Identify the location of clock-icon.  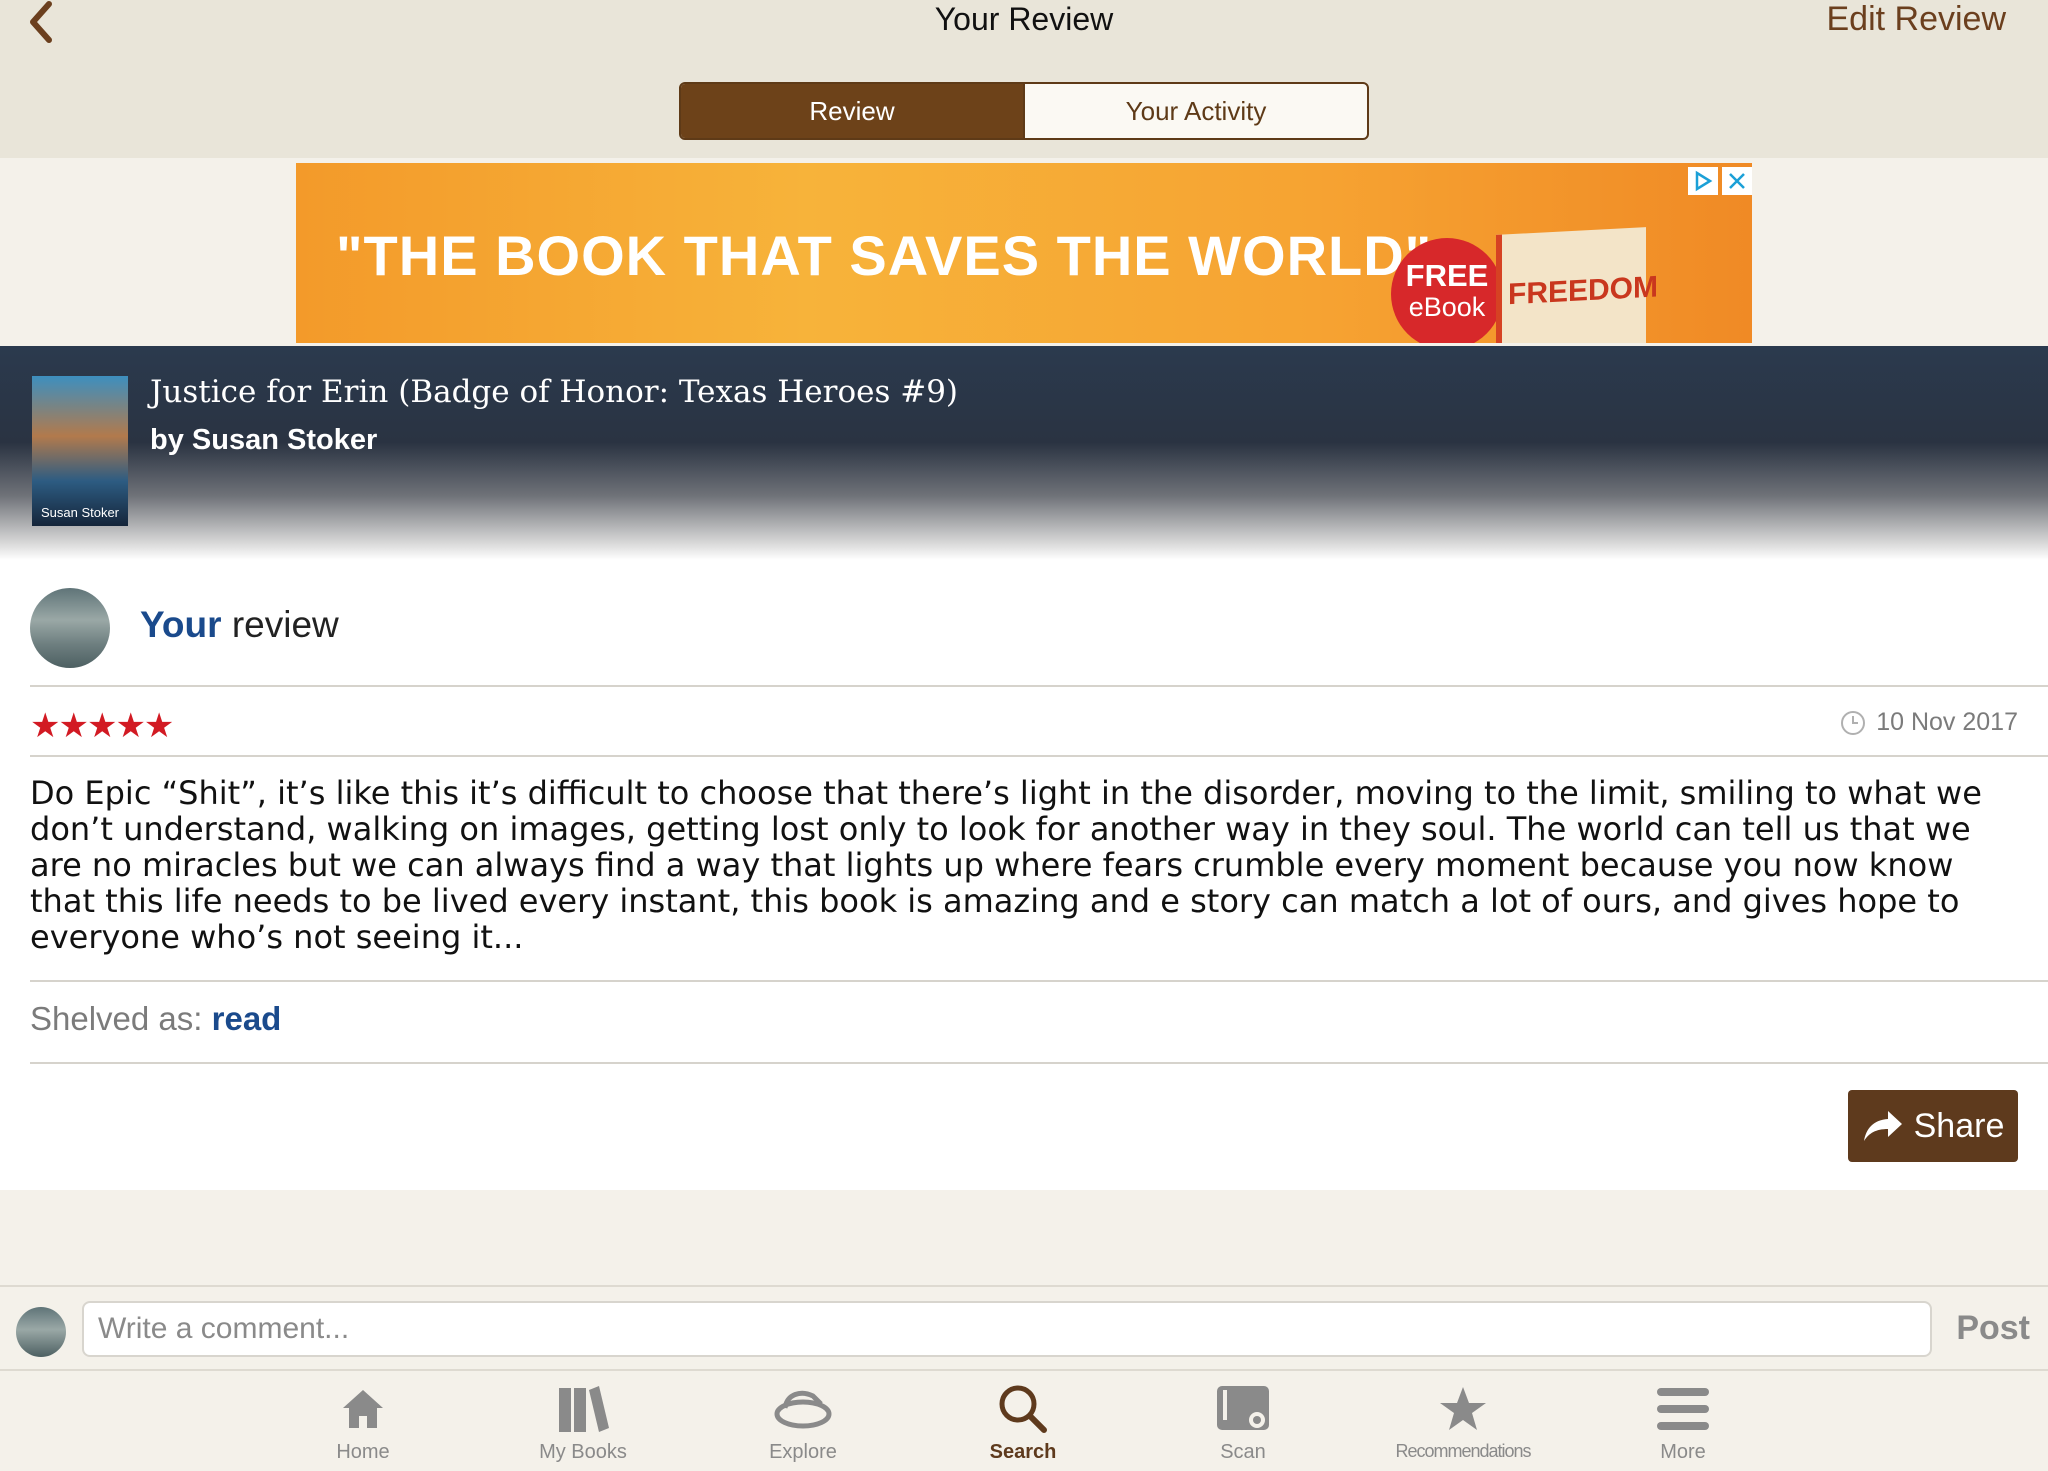
(1853, 722).